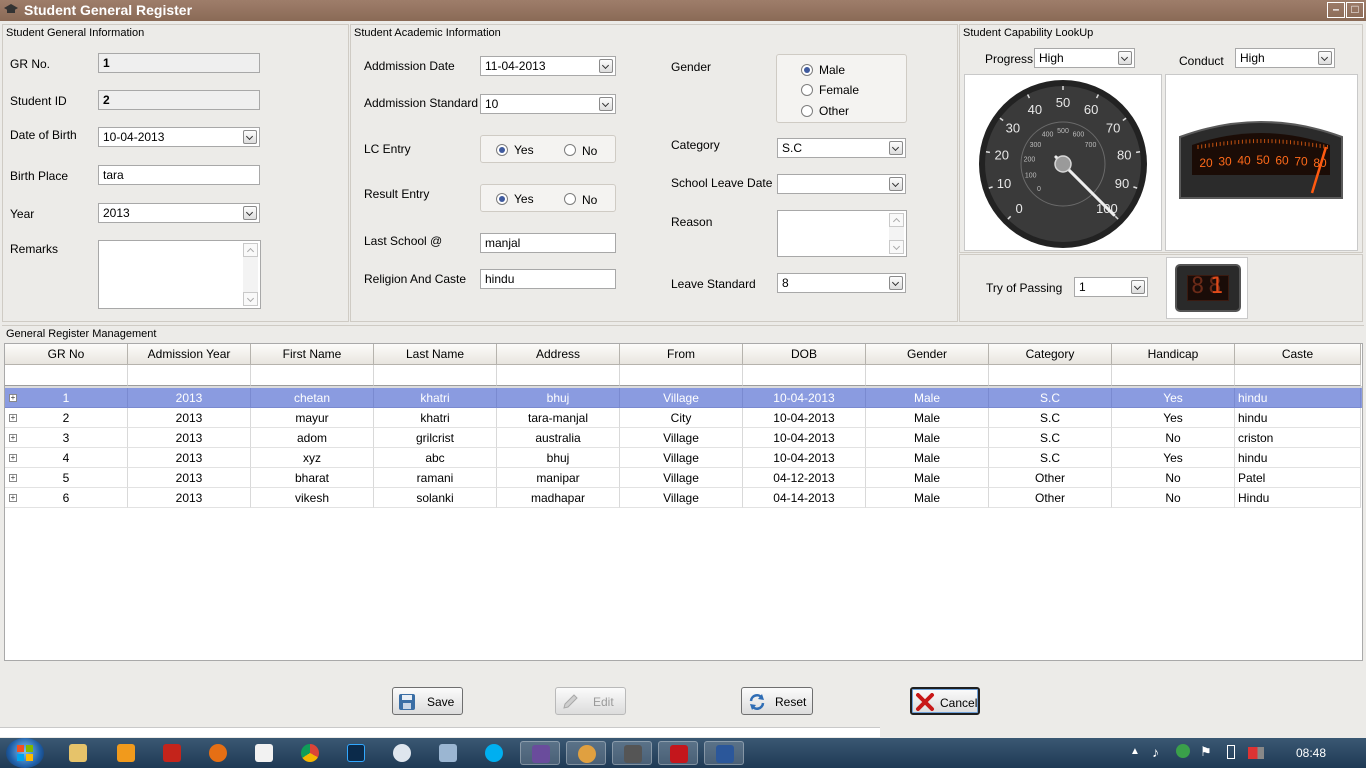 The width and height of the screenshot is (1366, 768). What do you see at coordinates (179, 175) in the screenshot?
I see `birth-place-field: tara` at bounding box center [179, 175].